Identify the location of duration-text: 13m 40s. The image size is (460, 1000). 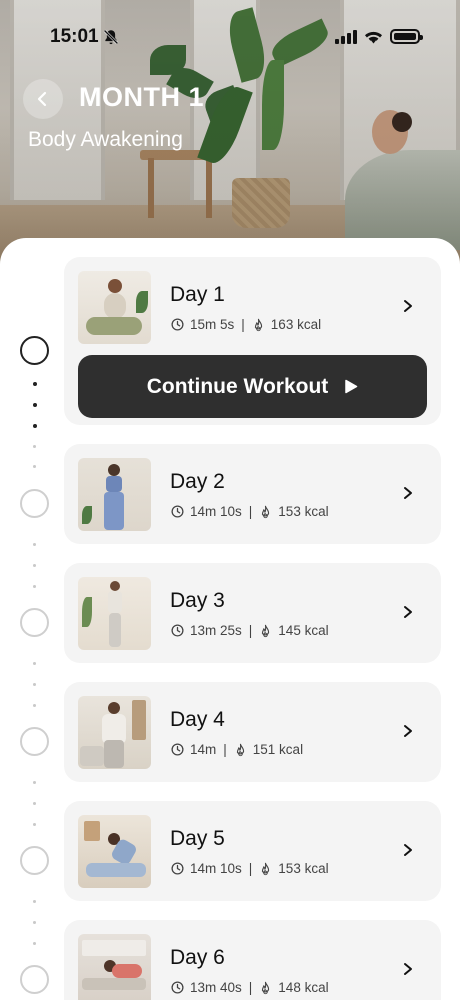
(216, 987).